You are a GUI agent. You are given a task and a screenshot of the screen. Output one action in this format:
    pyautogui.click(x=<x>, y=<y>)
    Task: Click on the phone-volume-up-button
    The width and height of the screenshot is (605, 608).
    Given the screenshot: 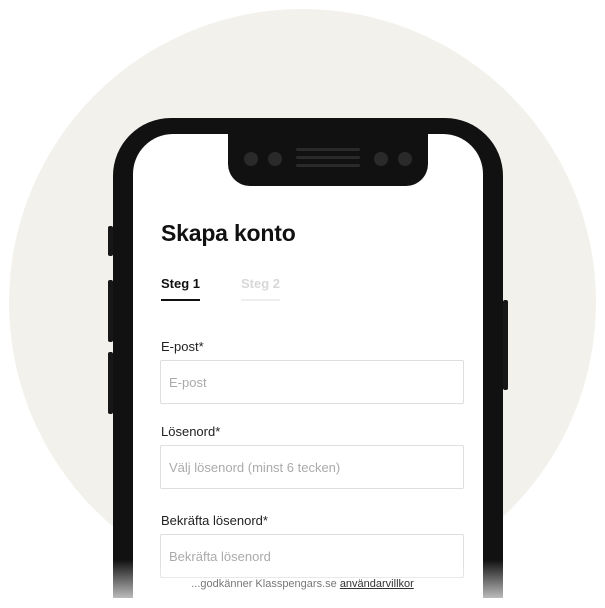 What is the action you would take?
    pyautogui.click(x=110, y=311)
    